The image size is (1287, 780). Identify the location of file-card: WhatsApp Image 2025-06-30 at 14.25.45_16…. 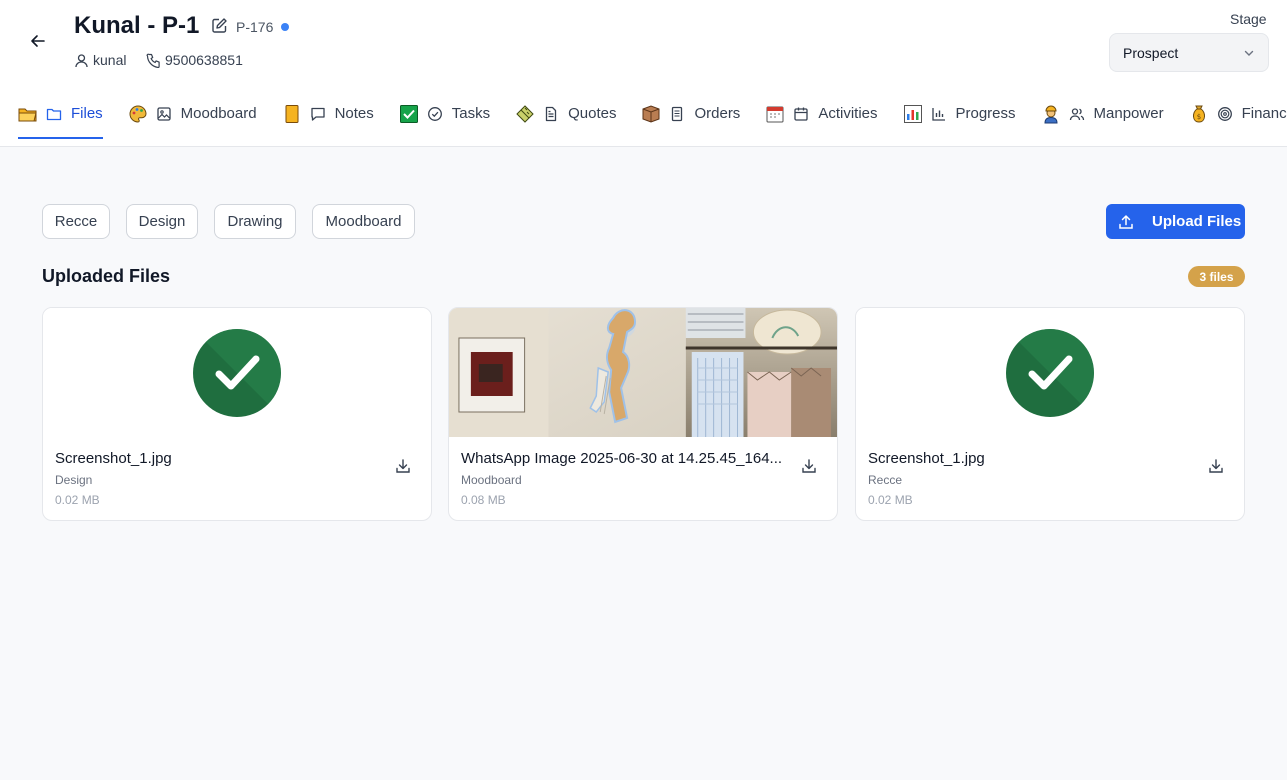
(643, 414).